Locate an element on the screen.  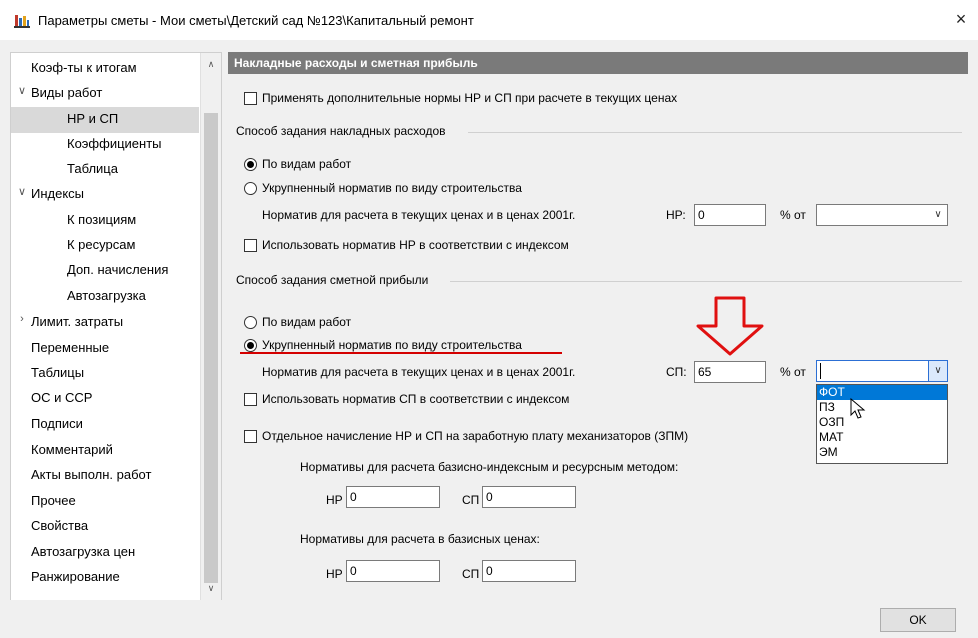
sidebar-scrollbar: ∧ ∨ is located at coordinates (210, 327).